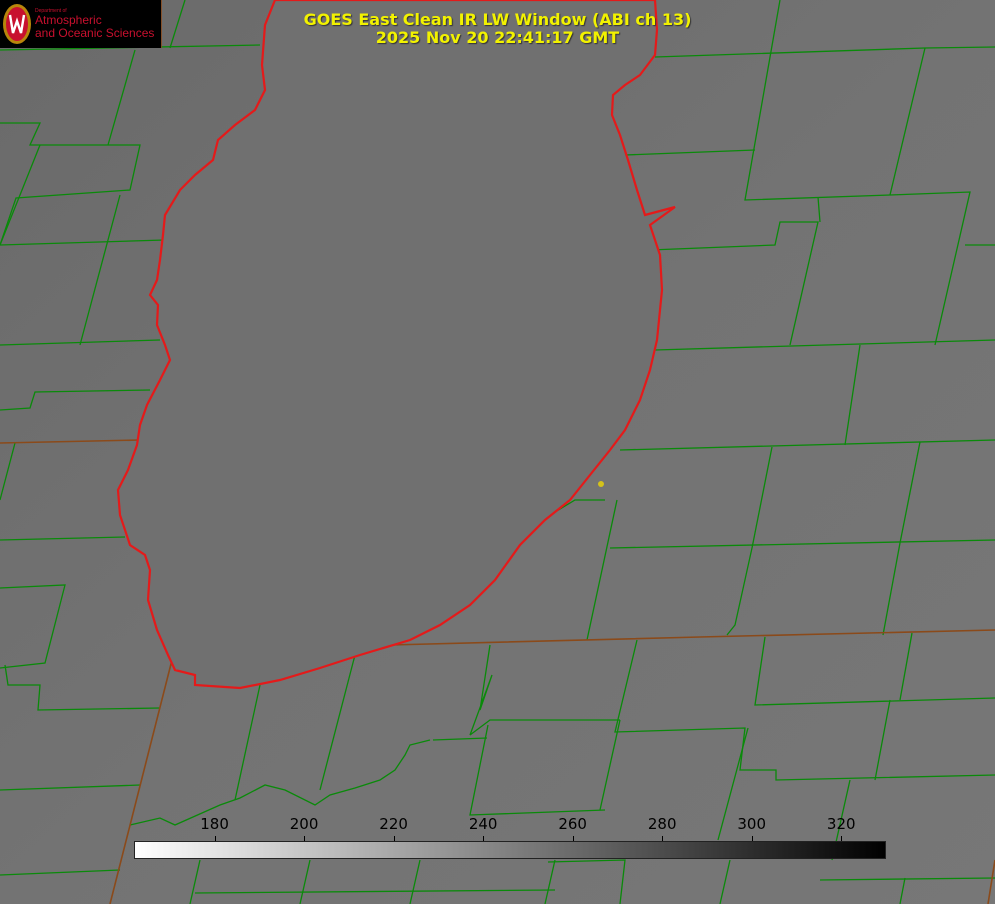 The height and width of the screenshot is (904, 995). What do you see at coordinates (393, 824) in the screenshot?
I see `colorbar-tick-label: 220` at bounding box center [393, 824].